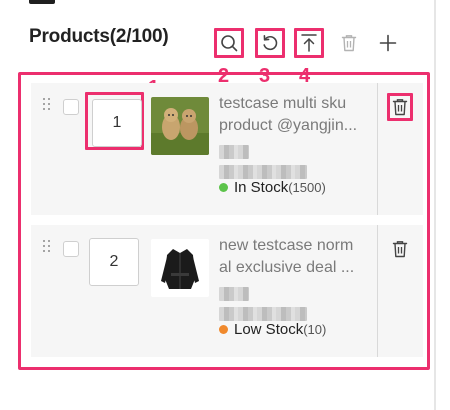 Image resolution: width=450 pixels, height=410 pixels. I want to click on position-input-highlight: 1, so click(114, 121).